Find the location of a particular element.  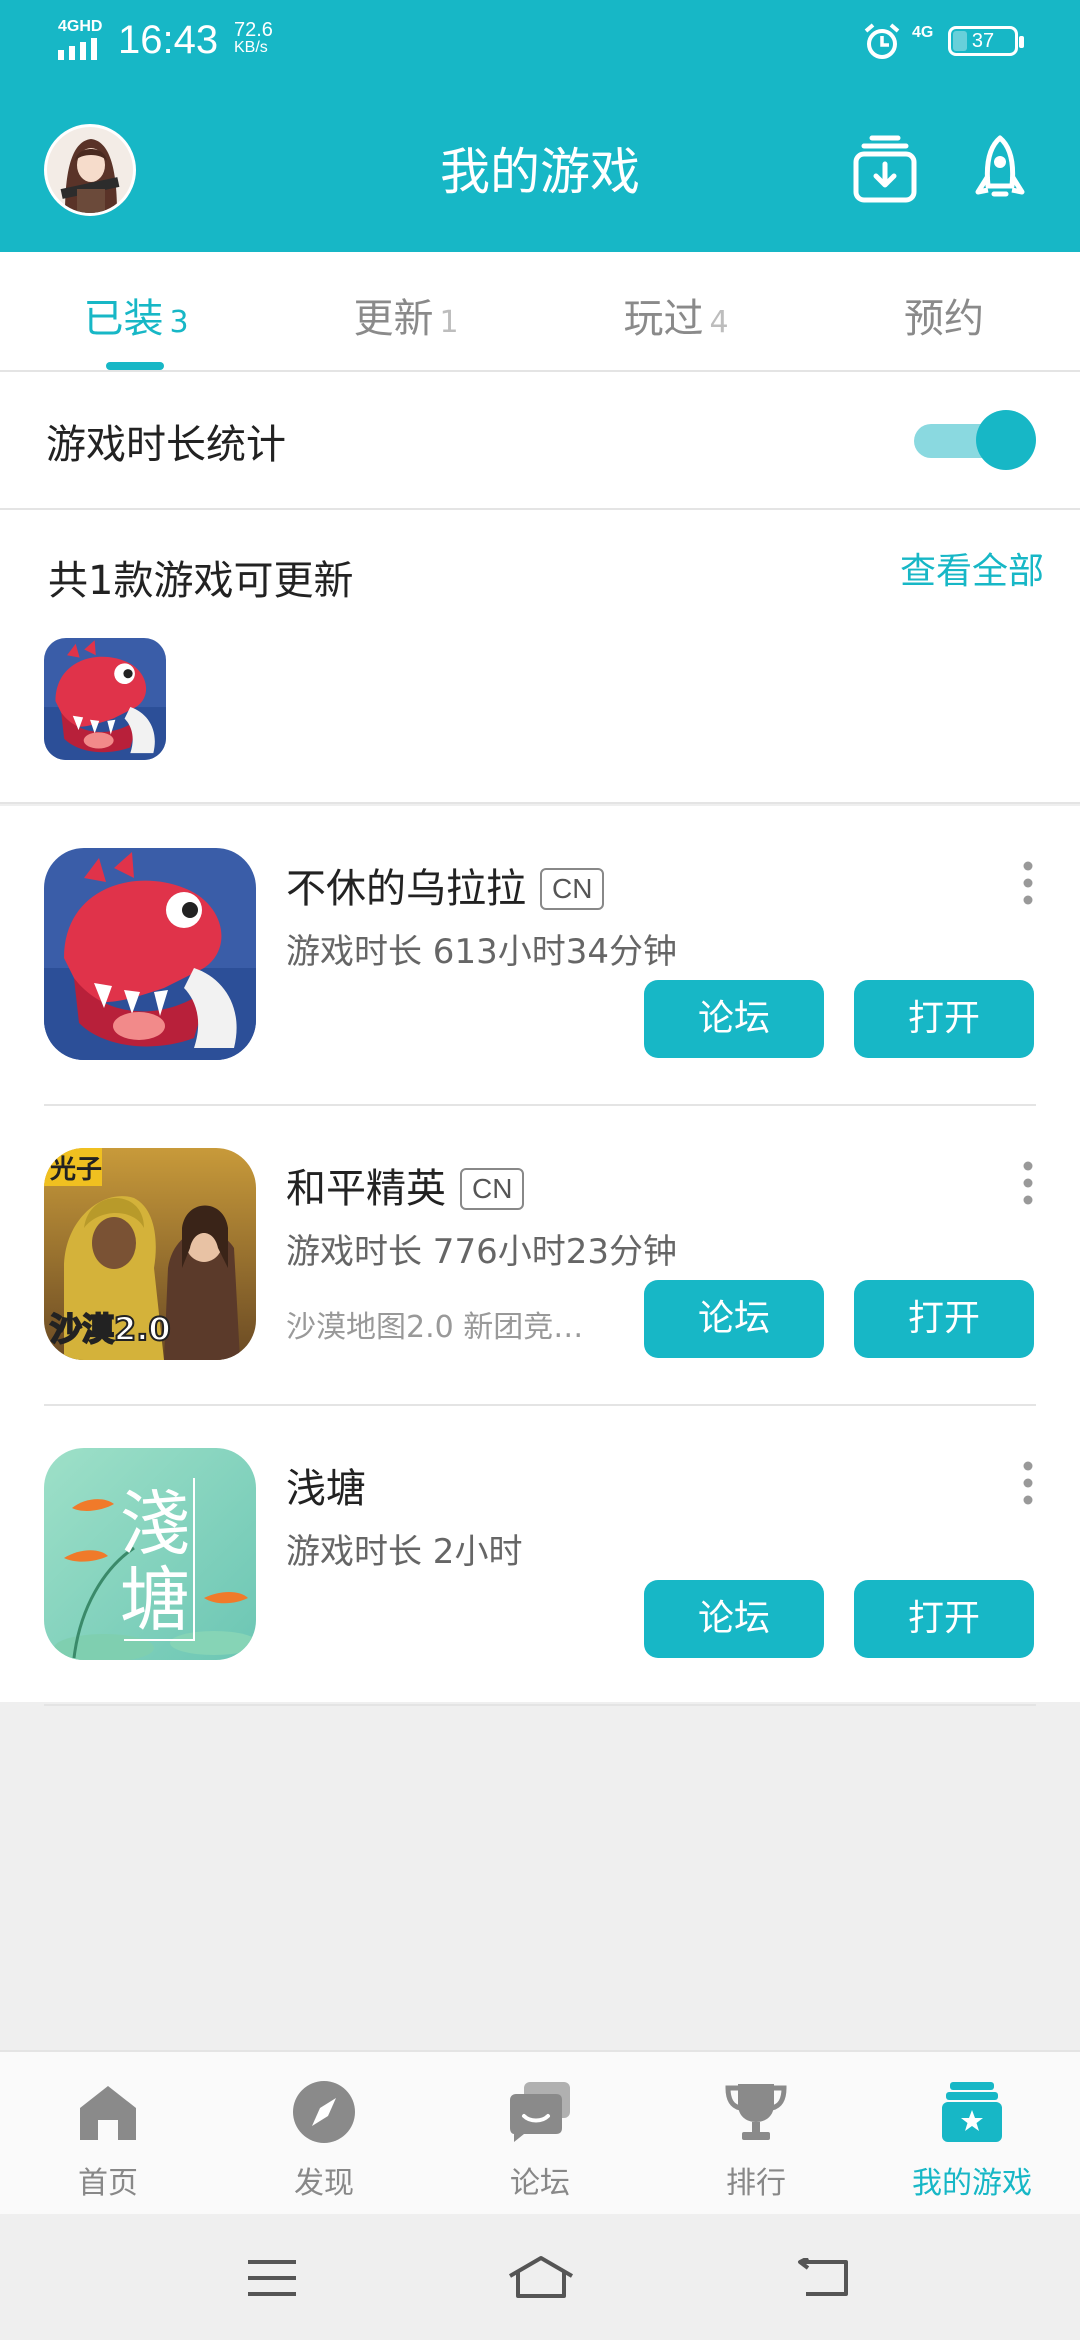

game-icon: 光子 沙漠2.0 is located at coordinates (150, 1254).